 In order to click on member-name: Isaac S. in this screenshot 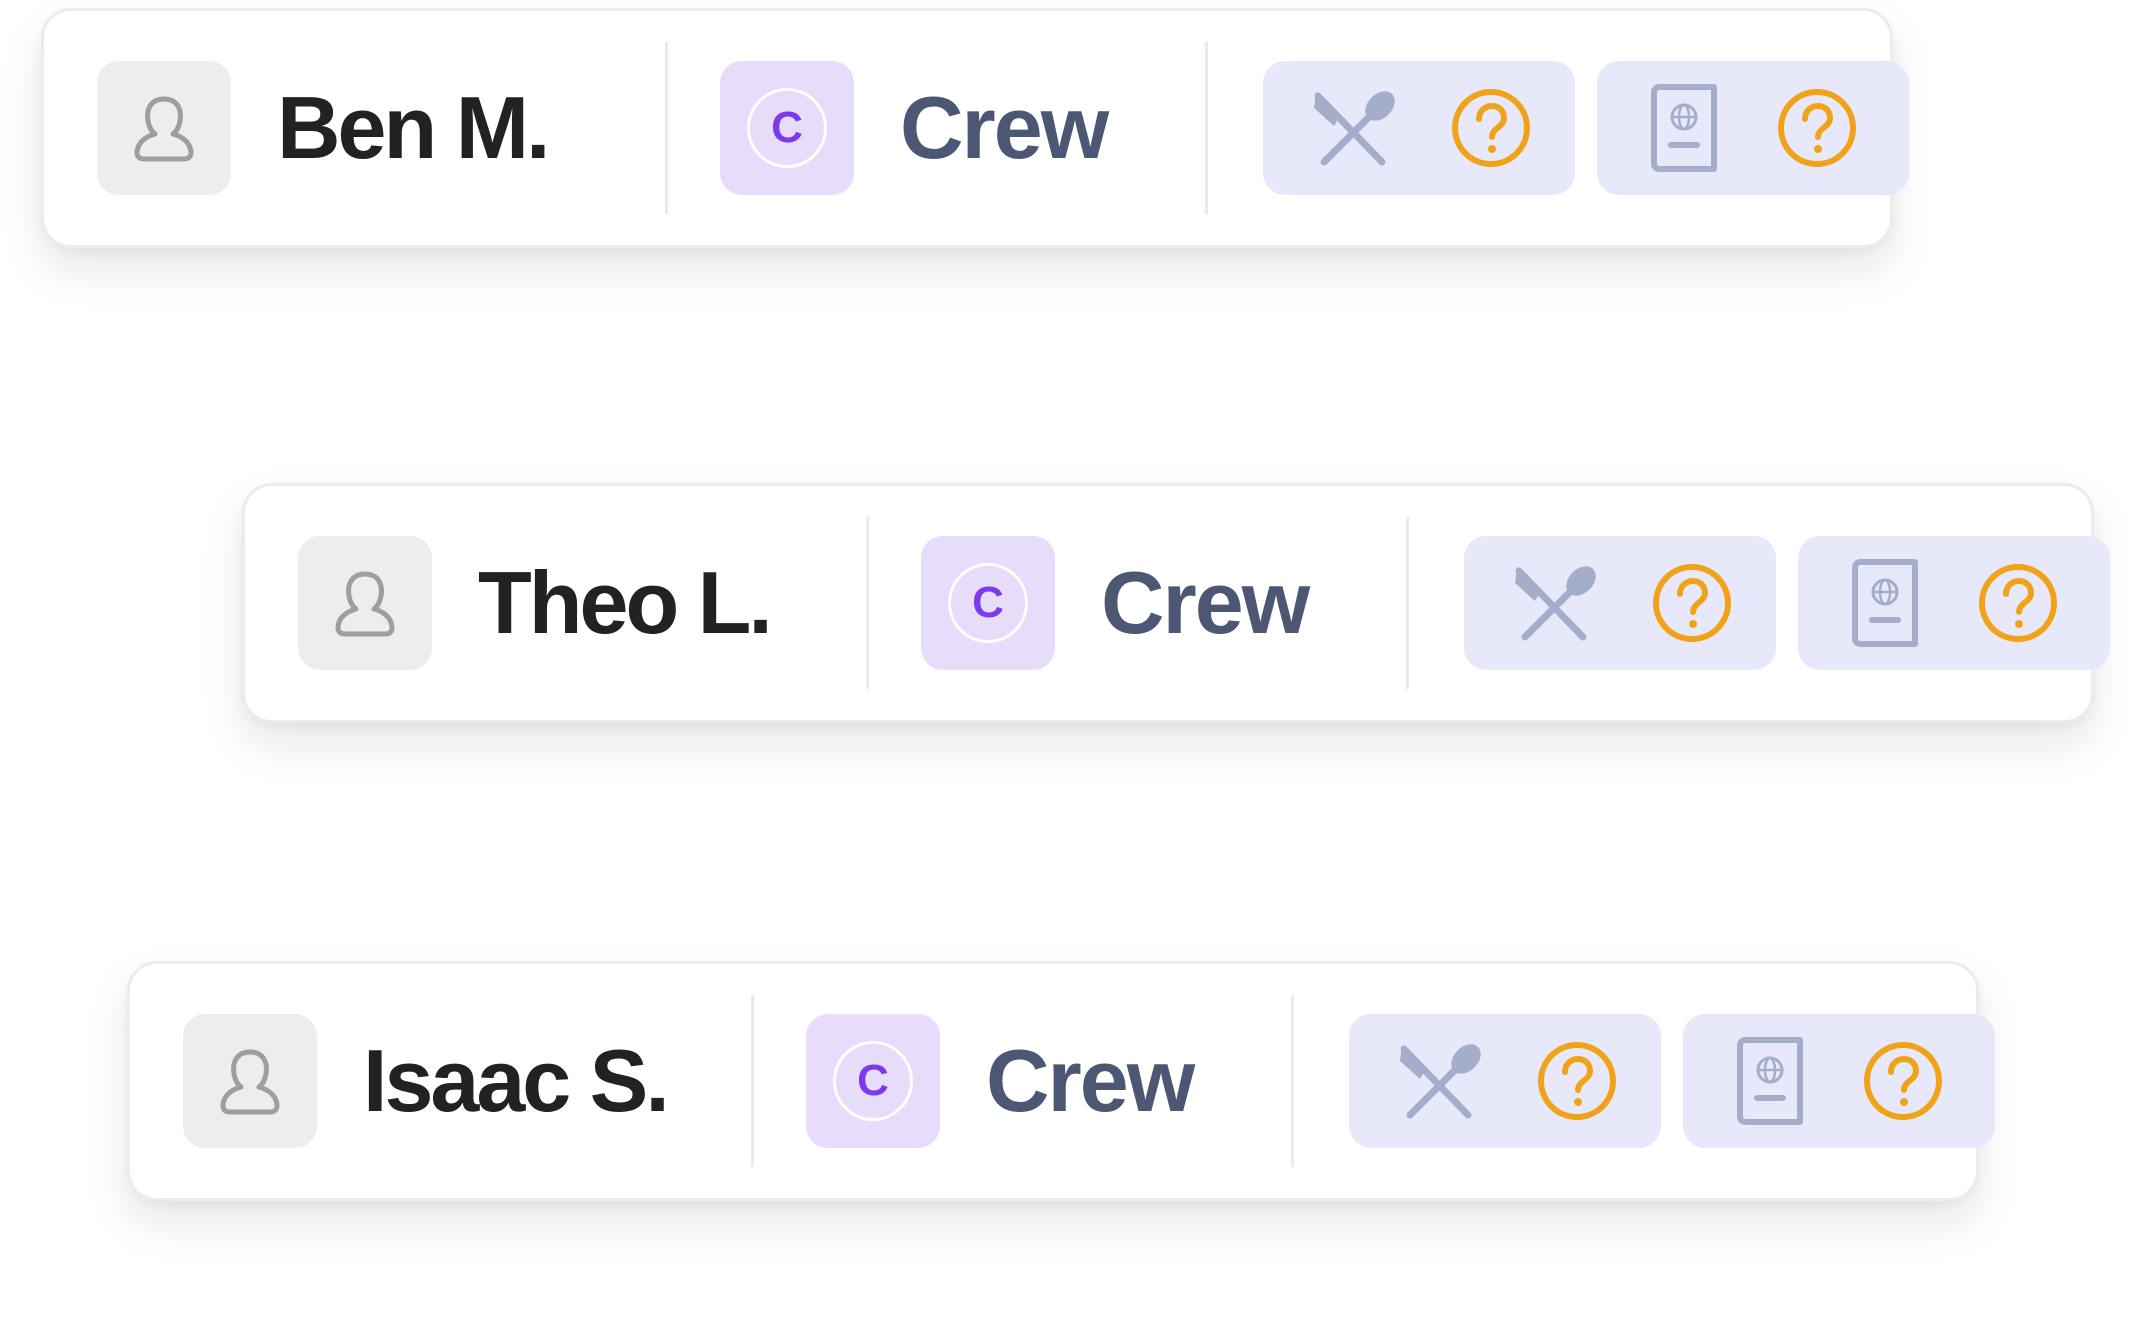, I will do `click(516, 1080)`.